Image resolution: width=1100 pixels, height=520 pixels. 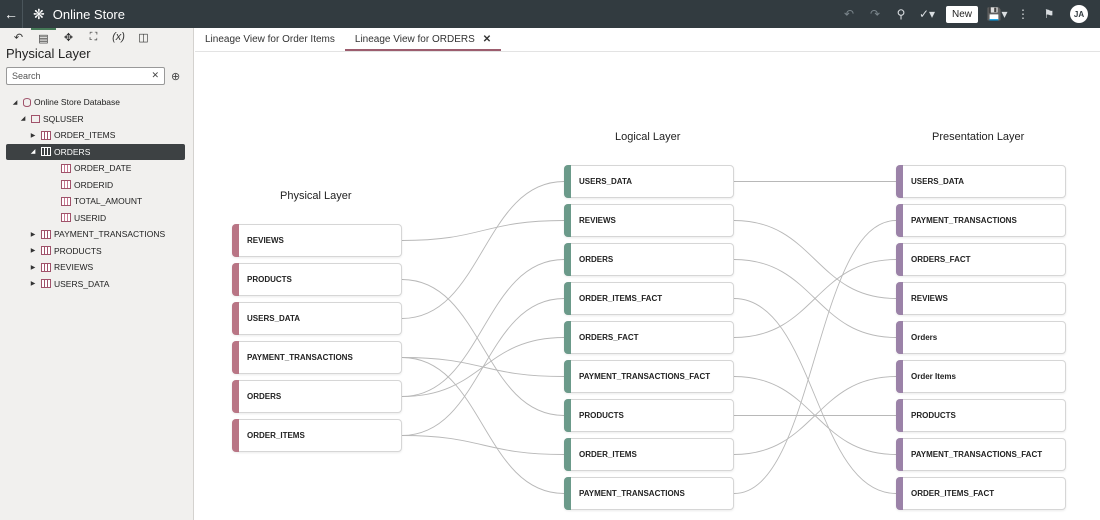 What do you see at coordinates (264, 396) in the screenshot?
I see `node-label: ORDERS` at bounding box center [264, 396].